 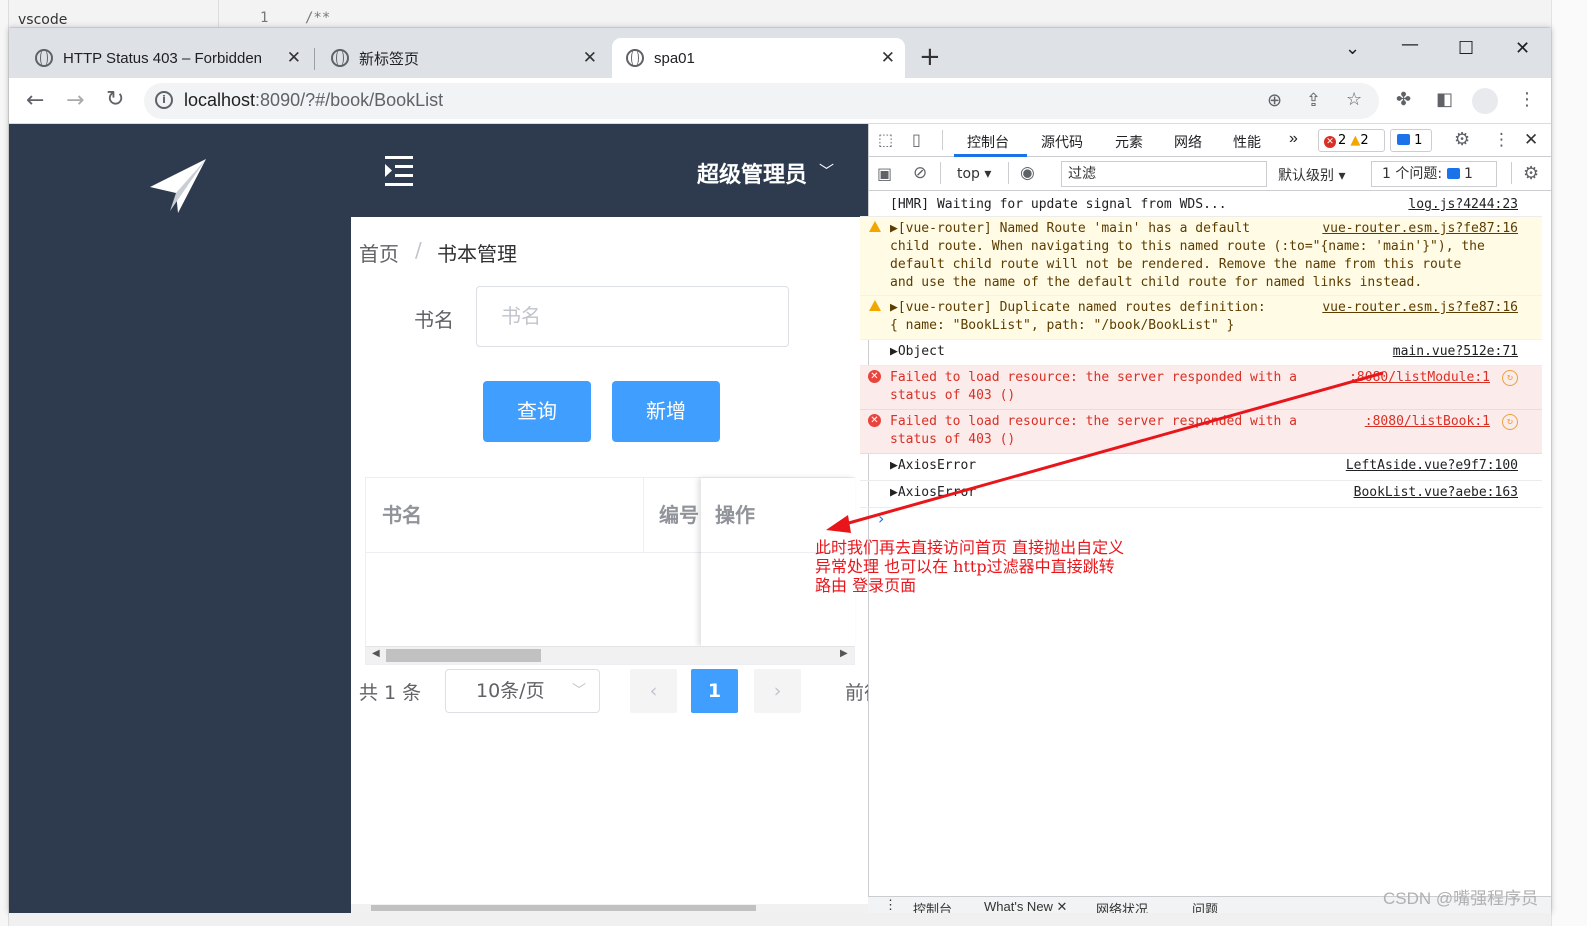 What do you see at coordinates (1436, 493) in the screenshot?
I see `message-source-link: BookList.vue?aebe:163` at bounding box center [1436, 493].